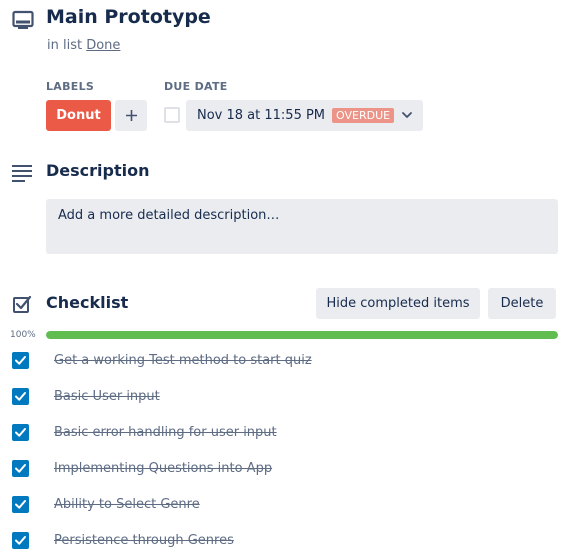 The image size is (565, 552). What do you see at coordinates (127, 504) in the screenshot?
I see `checklist-item-text: Ability to Select Genre` at bounding box center [127, 504].